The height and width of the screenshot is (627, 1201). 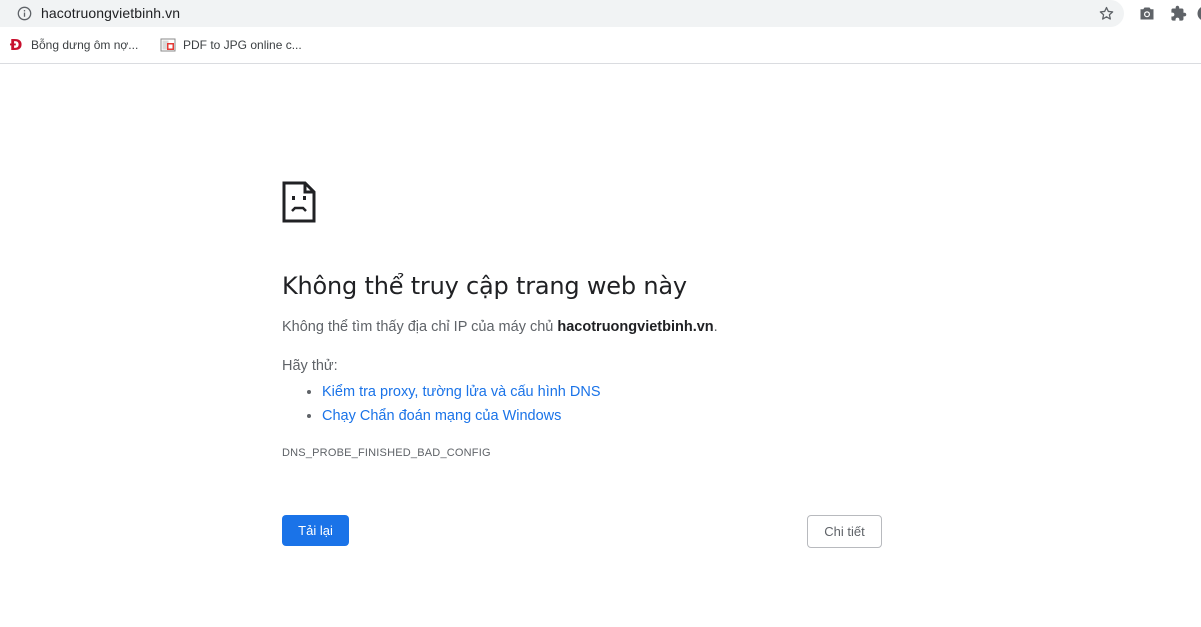 What do you see at coordinates (844, 531) in the screenshot?
I see `details-button: Chi tiết` at bounding box center [844, 531].